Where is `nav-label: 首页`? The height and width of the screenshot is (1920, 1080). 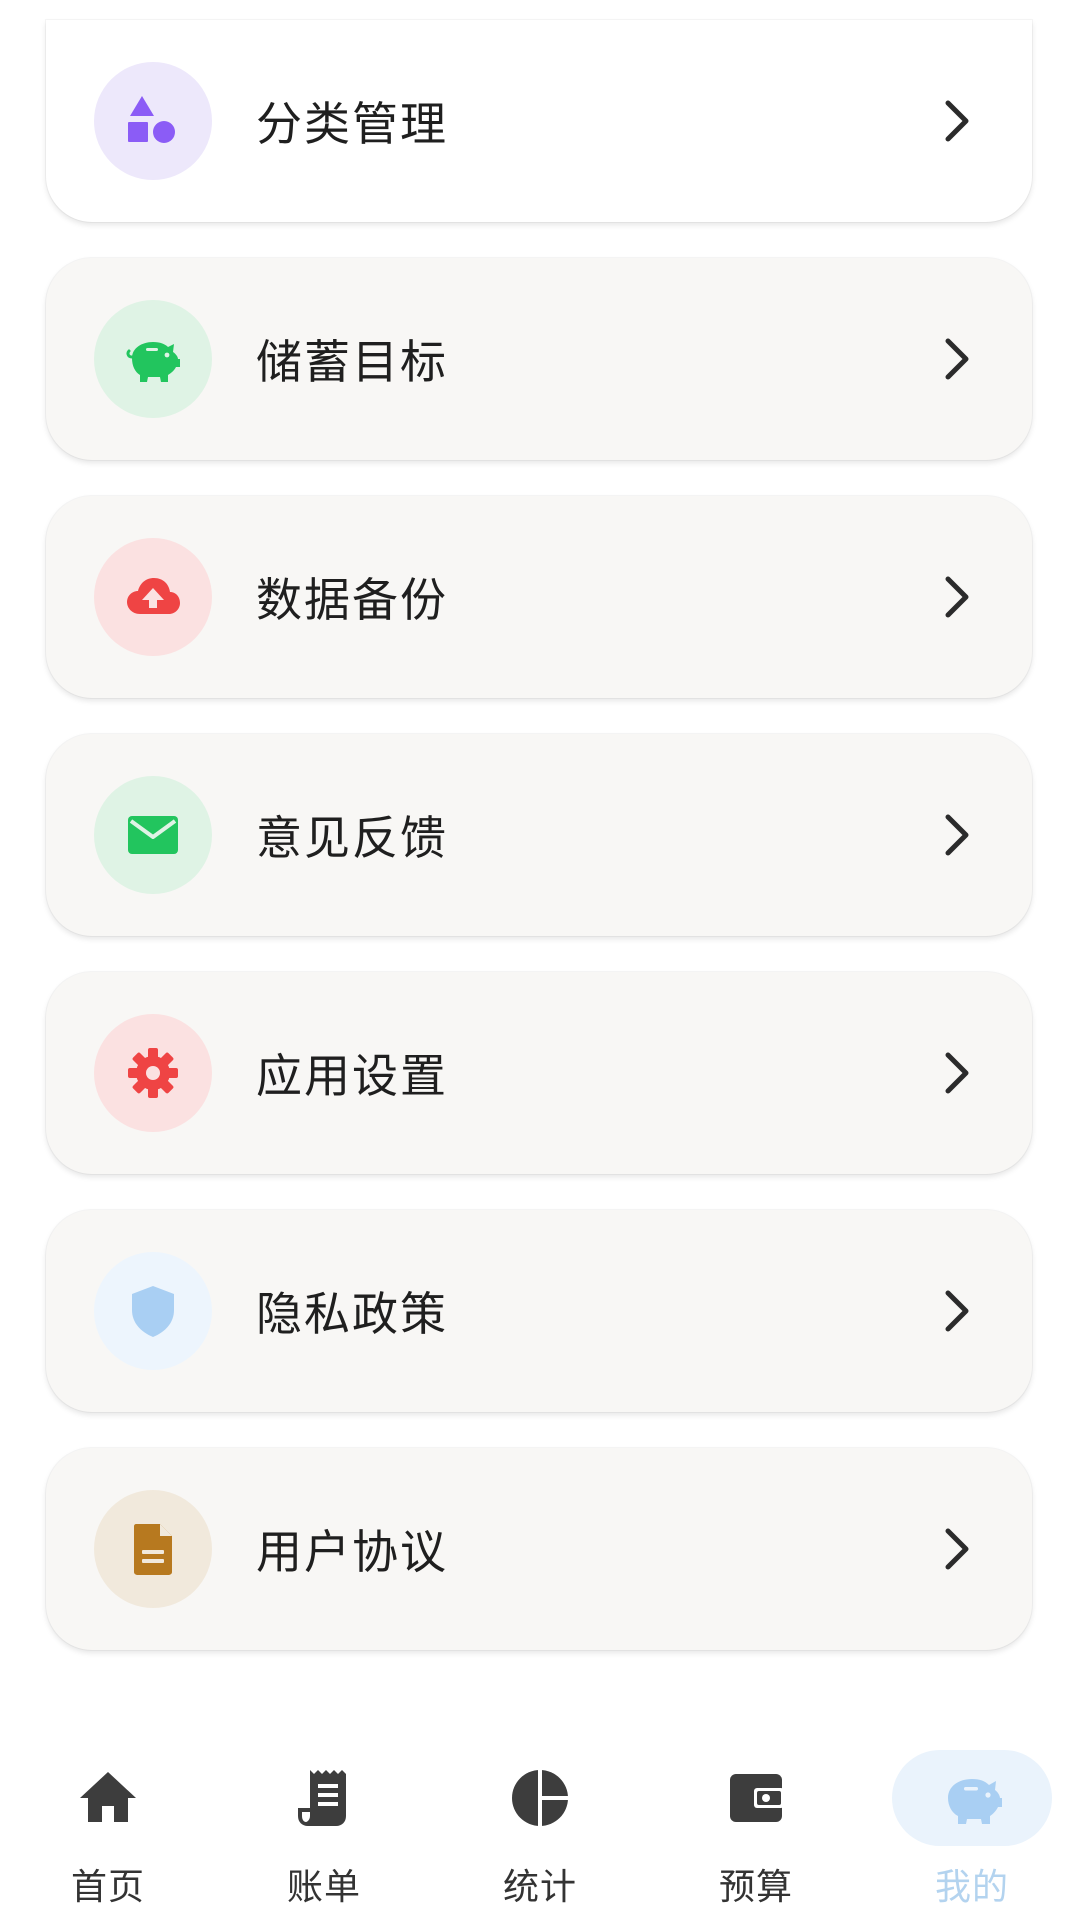
nav-label: 首页 is located at coordinates (107, 1887).